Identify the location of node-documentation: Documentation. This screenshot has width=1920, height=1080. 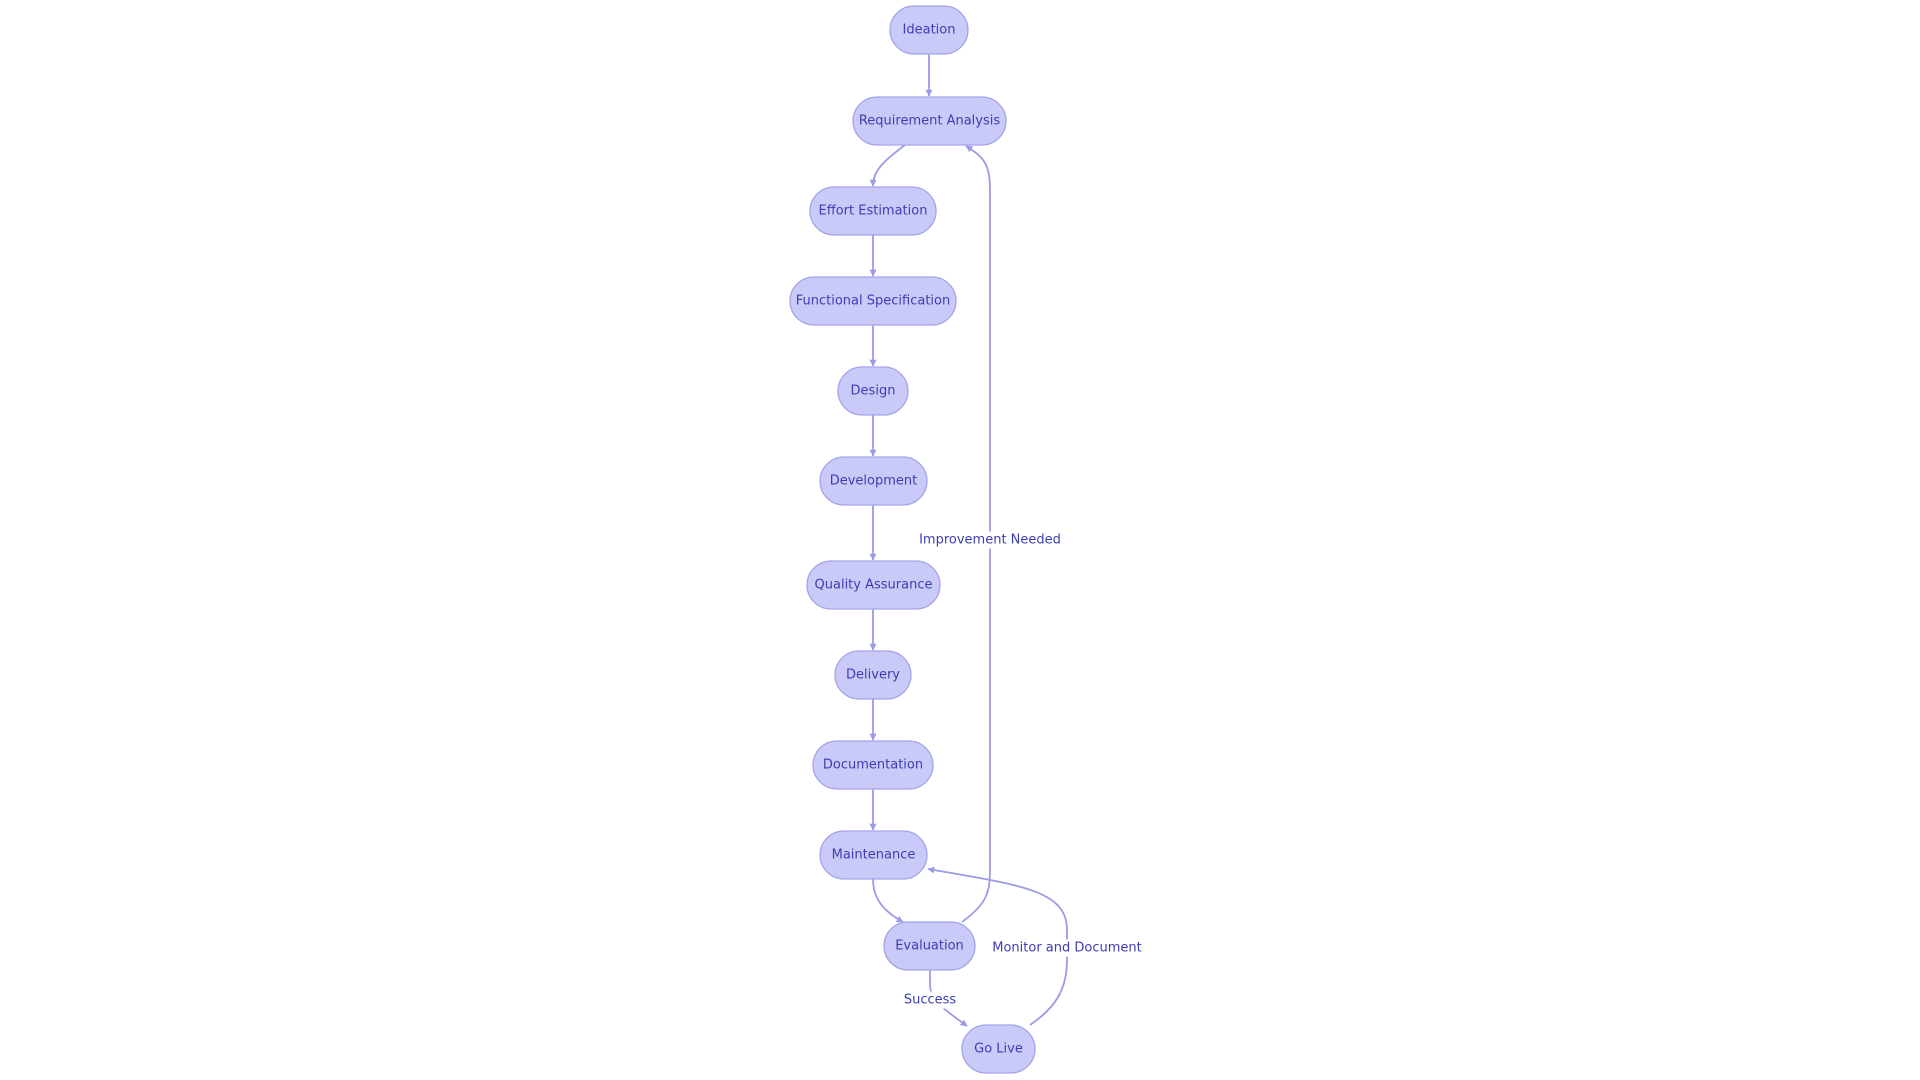
(873, 765).